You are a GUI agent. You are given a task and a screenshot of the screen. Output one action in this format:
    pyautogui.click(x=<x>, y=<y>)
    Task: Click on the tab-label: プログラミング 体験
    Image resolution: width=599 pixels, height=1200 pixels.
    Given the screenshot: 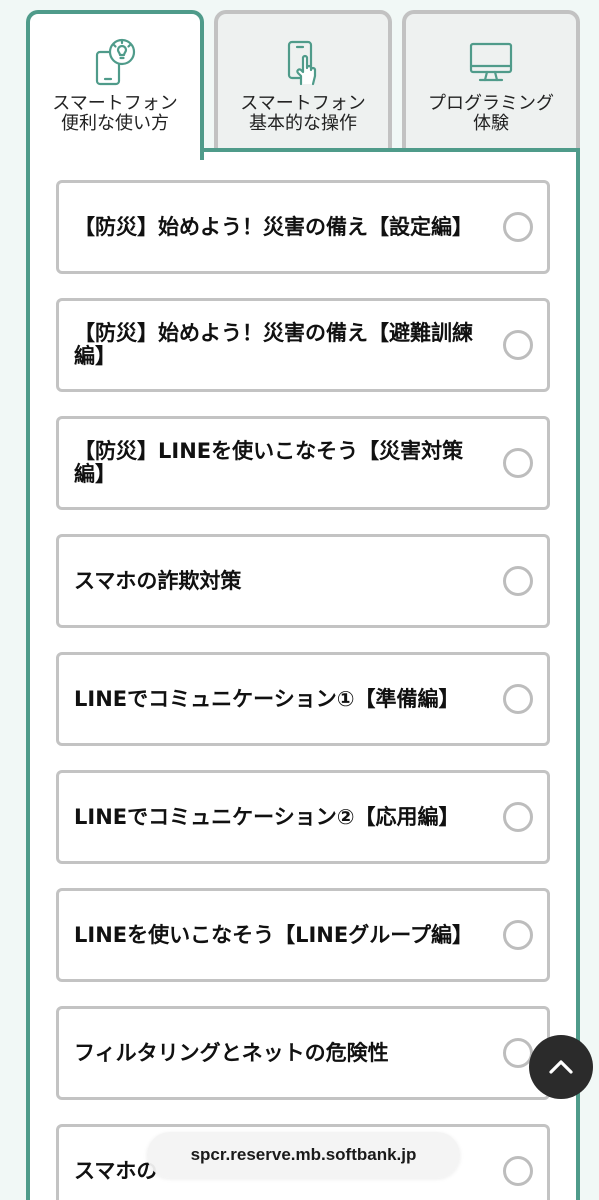 What is the action you would take?
    pyautogui.click(x=491, y=113)
    